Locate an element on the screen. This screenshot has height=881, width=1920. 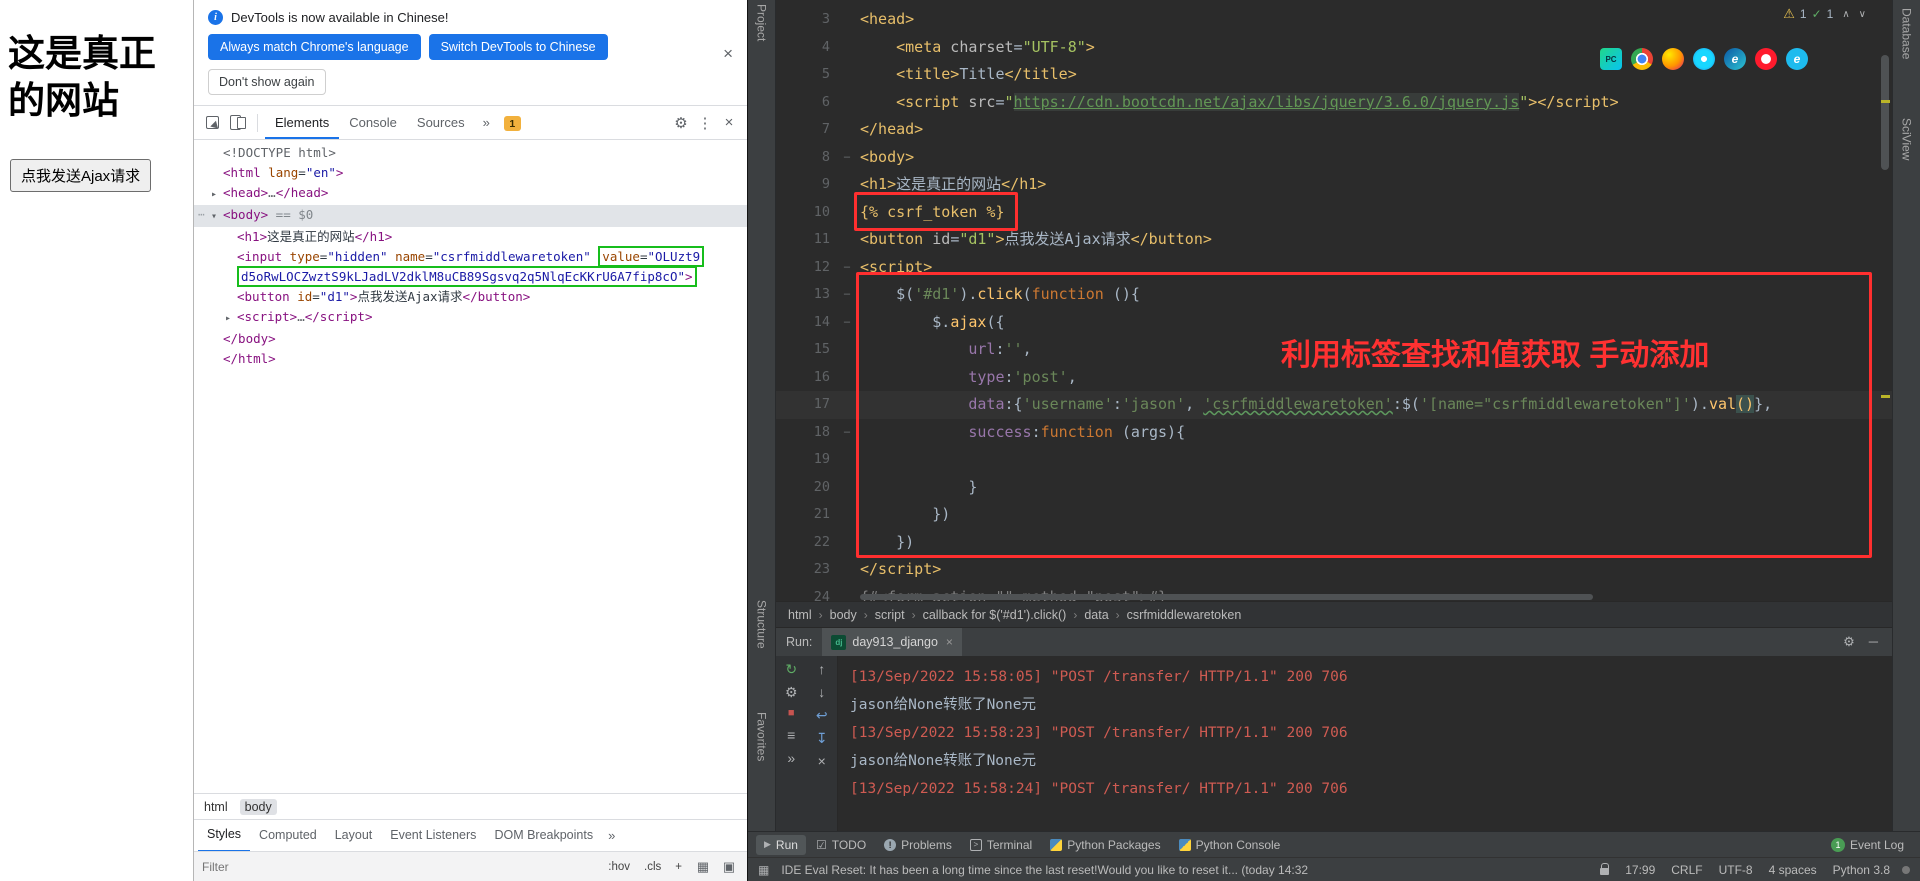
safari-icon is located at coordinates (1704, 59).